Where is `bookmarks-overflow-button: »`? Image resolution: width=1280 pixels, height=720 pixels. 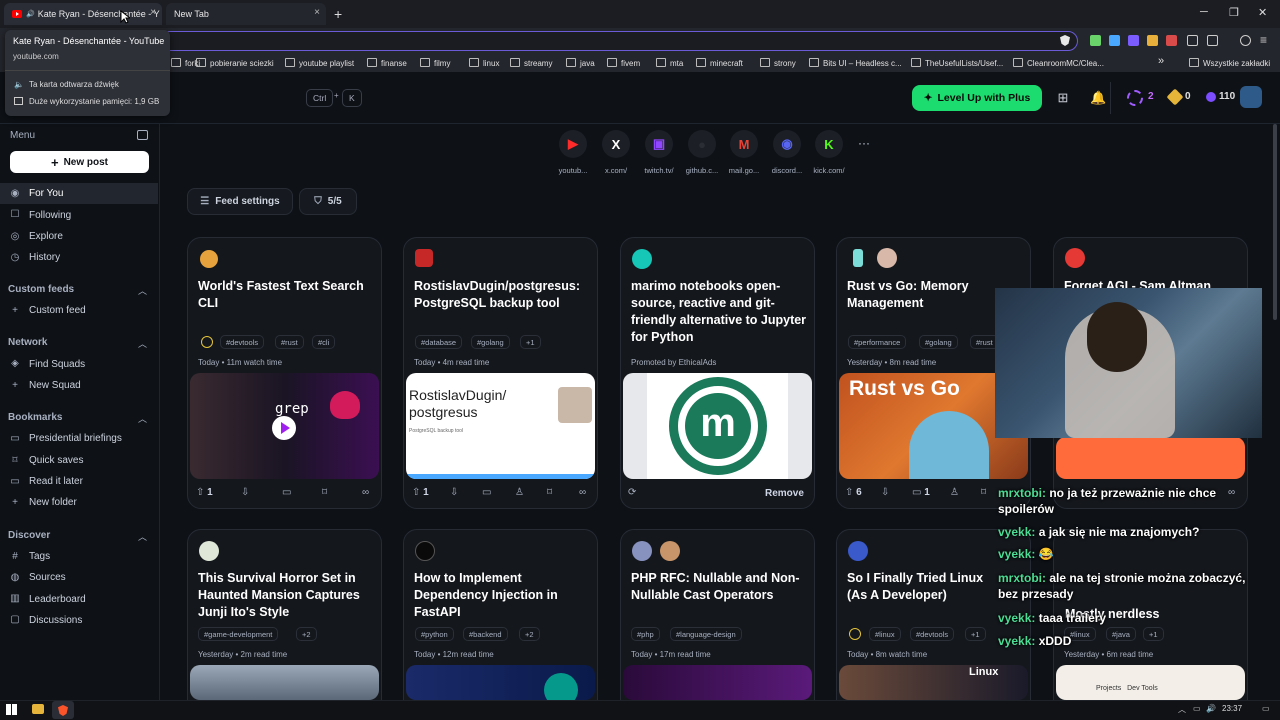
bookmarks-overflow-button: » is located at coordinates (1161, 61).